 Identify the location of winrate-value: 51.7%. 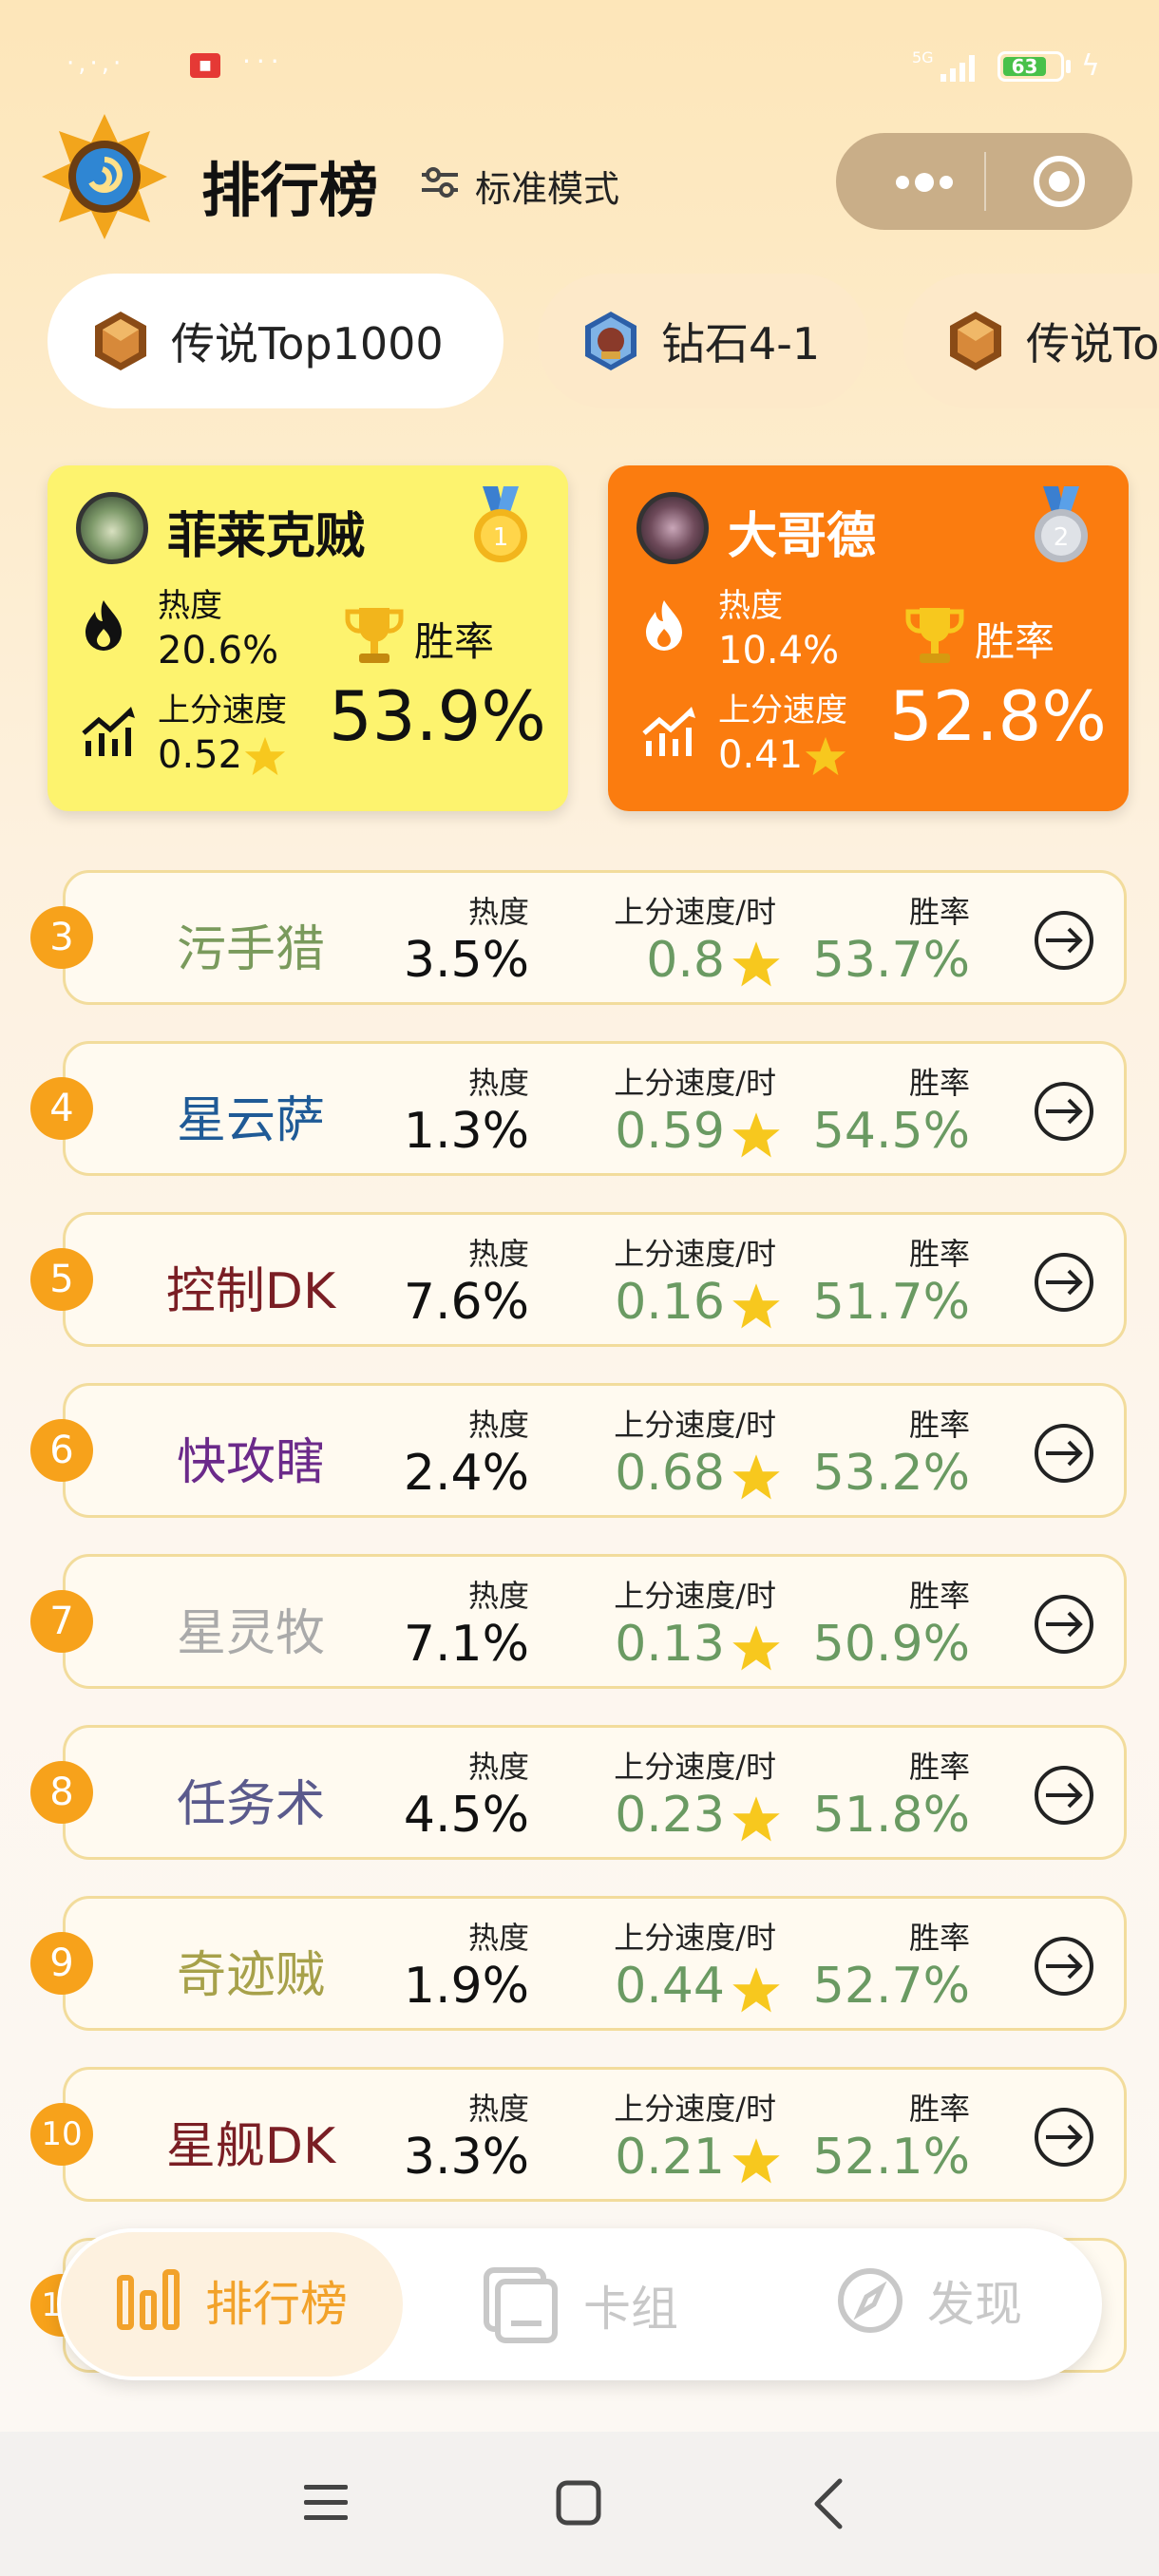
(891, 1302).